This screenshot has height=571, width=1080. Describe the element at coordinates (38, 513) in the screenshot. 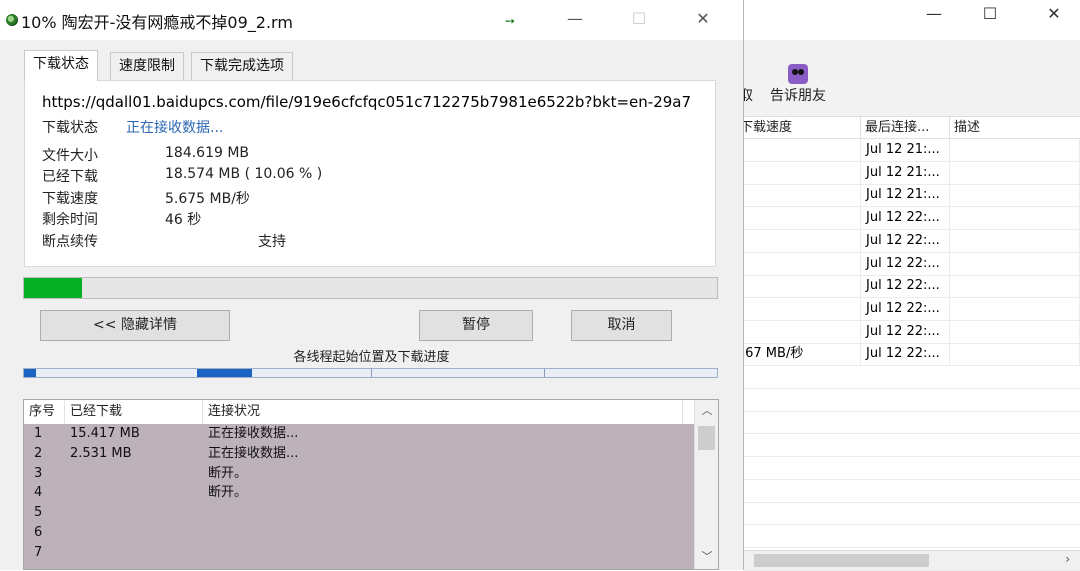

I see `thread-cell-no: 5` at that location.